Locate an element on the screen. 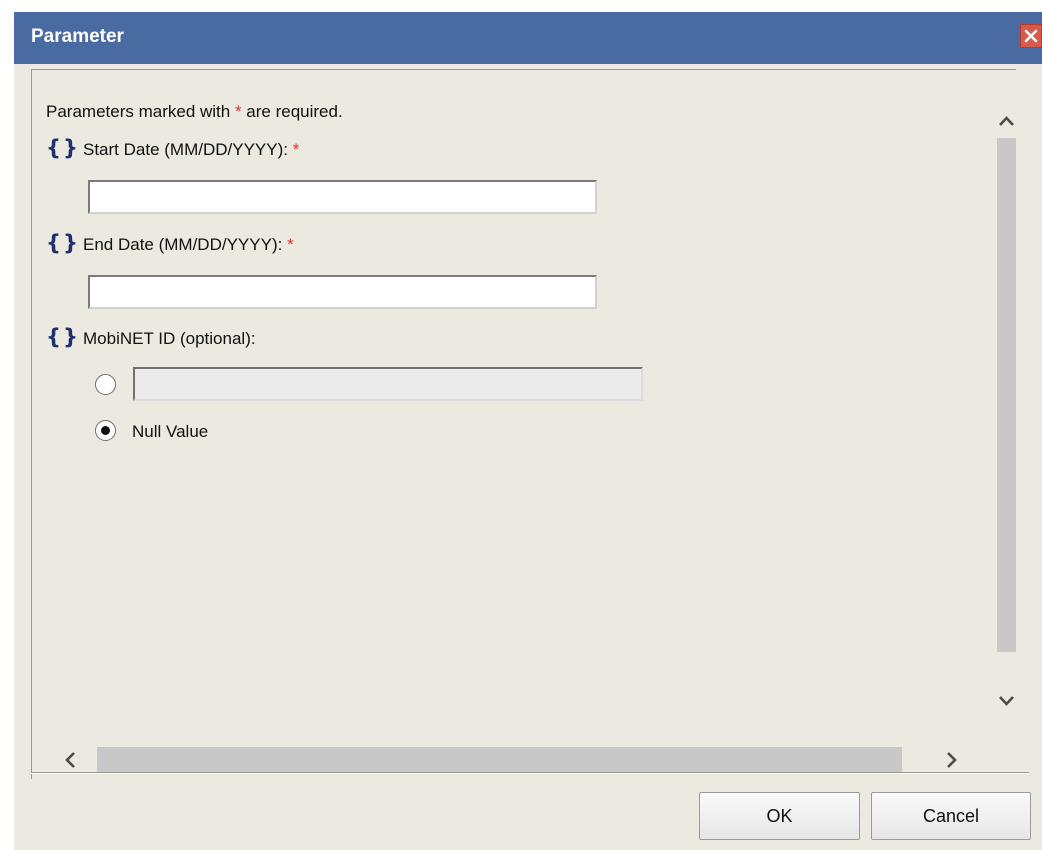  vertical-scrollbar is located at coordinates (1006, 424).